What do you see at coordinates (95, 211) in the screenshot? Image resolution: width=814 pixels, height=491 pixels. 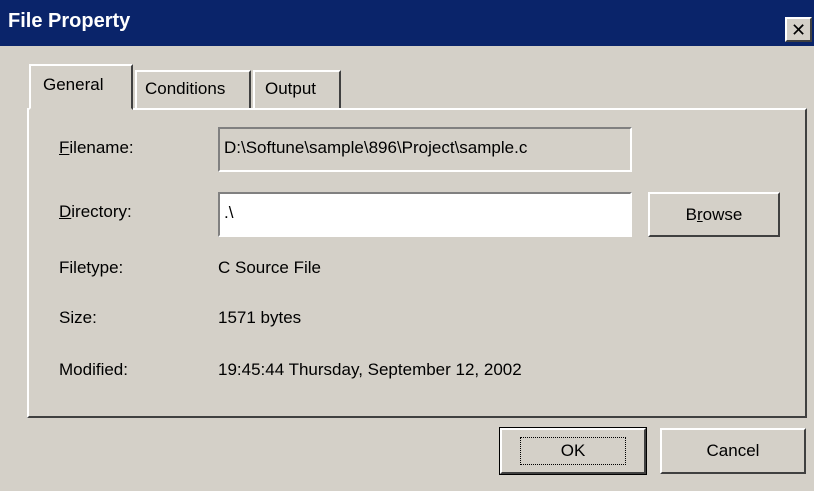 I see `directory-label: Directory:` at bounding box center [95, 211].